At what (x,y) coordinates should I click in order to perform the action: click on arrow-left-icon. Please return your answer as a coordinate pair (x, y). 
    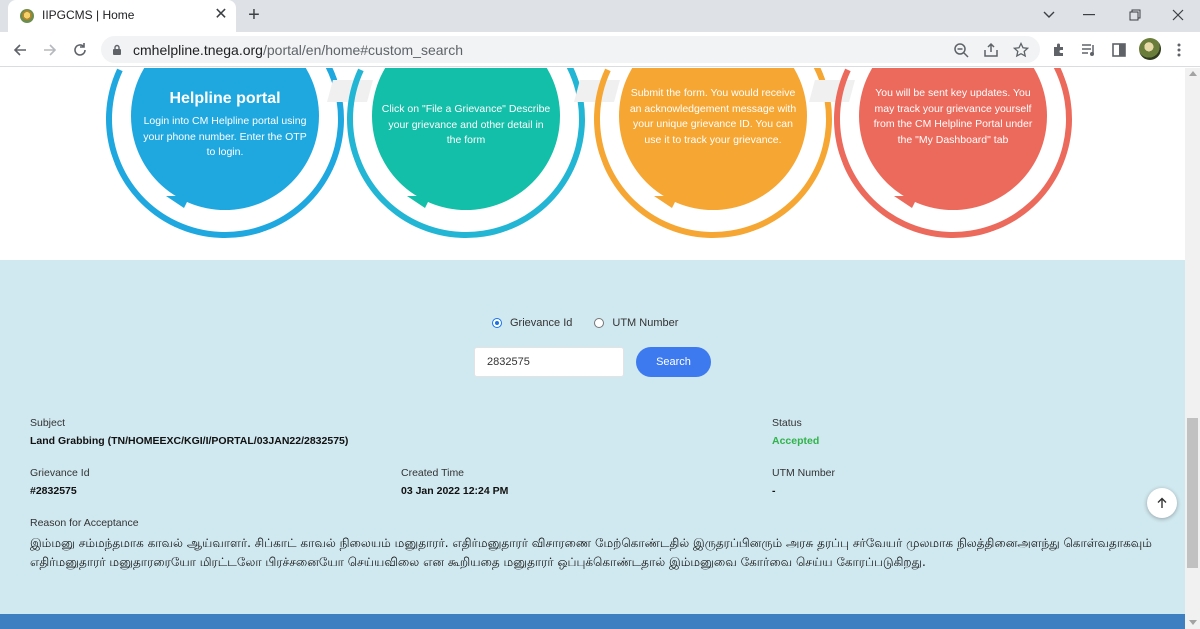
    Looking at the image, I should click on (20, 50).